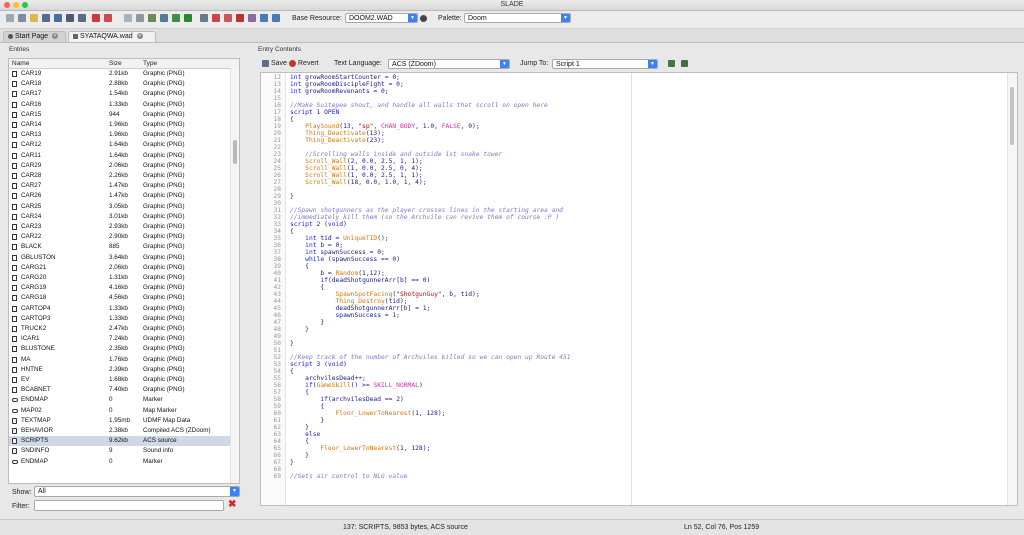  What do you see at coordinates (216, 18) in the screenshot?
I see `delete-icon` at bounding box center [216, 18].